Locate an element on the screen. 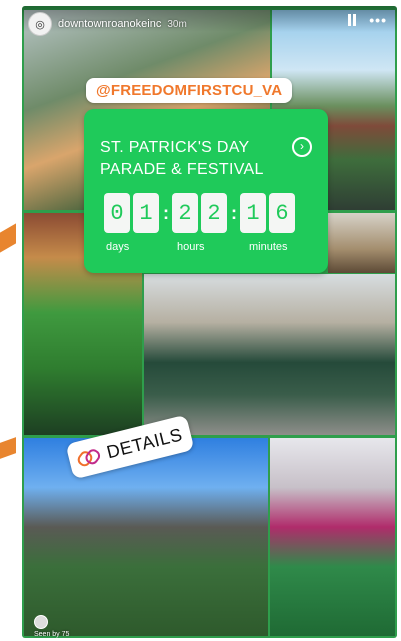  label-minutes: minutes is located at coordinates (268, 247).